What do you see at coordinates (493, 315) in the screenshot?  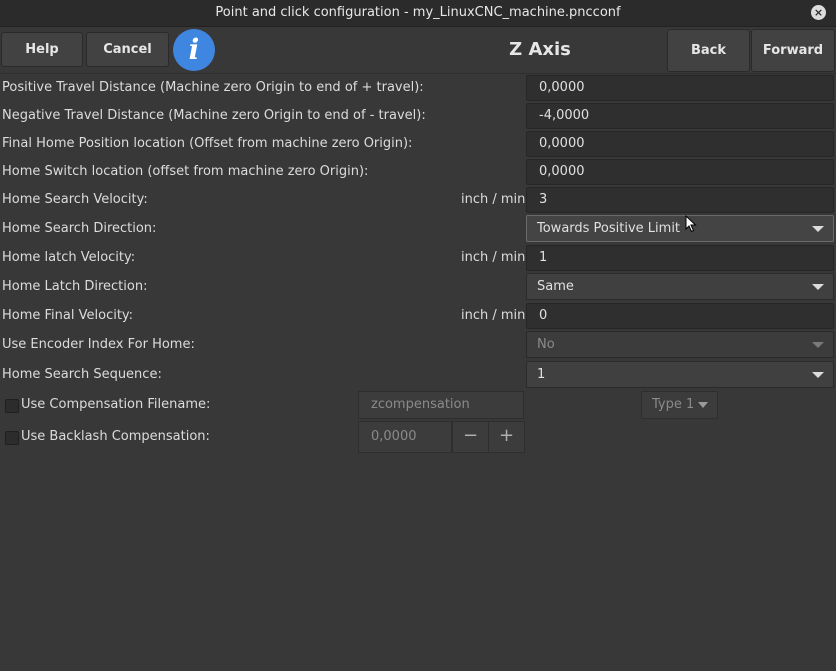 I see `home-final-velocity-unit: inch / min` at bounding box center [493, 315].